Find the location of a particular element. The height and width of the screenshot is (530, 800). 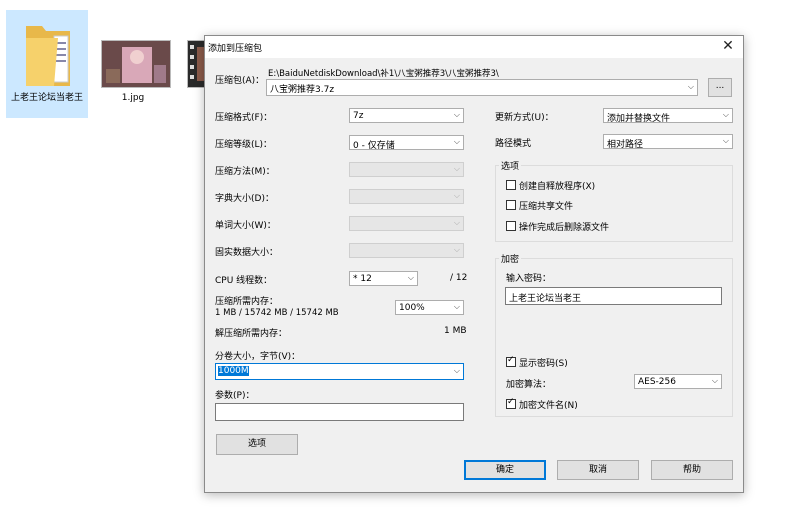

dict-label: 字典大小(D)： is located at coordinates (244, 199).